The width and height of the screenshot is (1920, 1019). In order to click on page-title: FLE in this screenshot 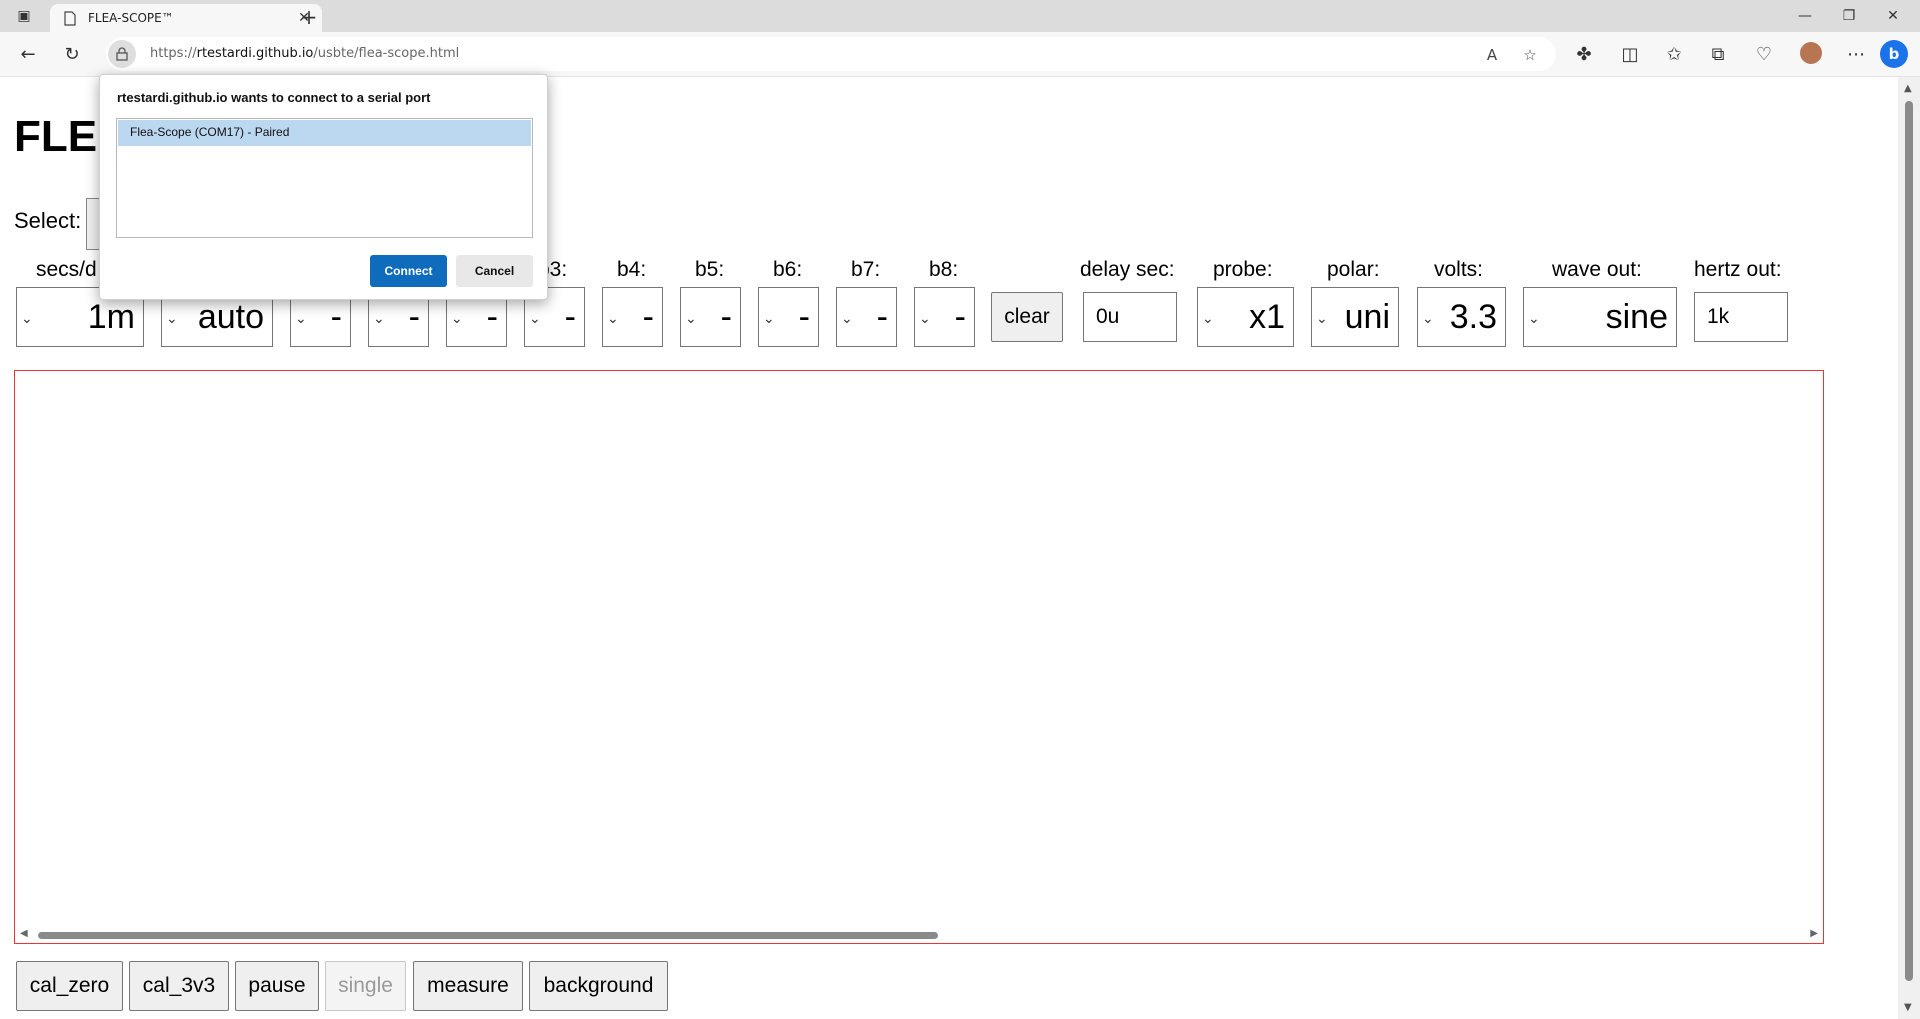, I will do `click(56, 136)`.